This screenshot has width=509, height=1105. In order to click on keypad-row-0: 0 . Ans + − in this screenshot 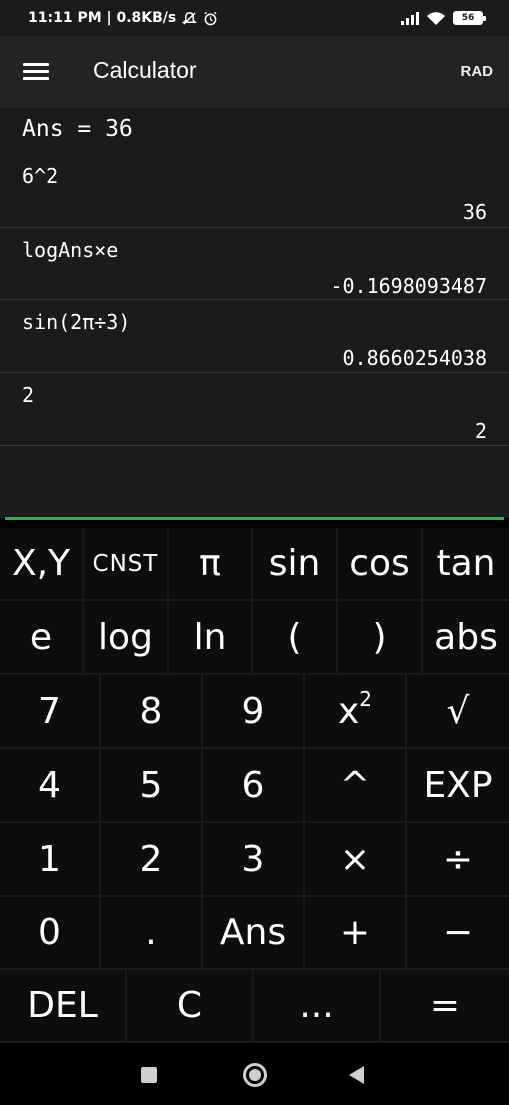, I will do `click(254, 933)`.